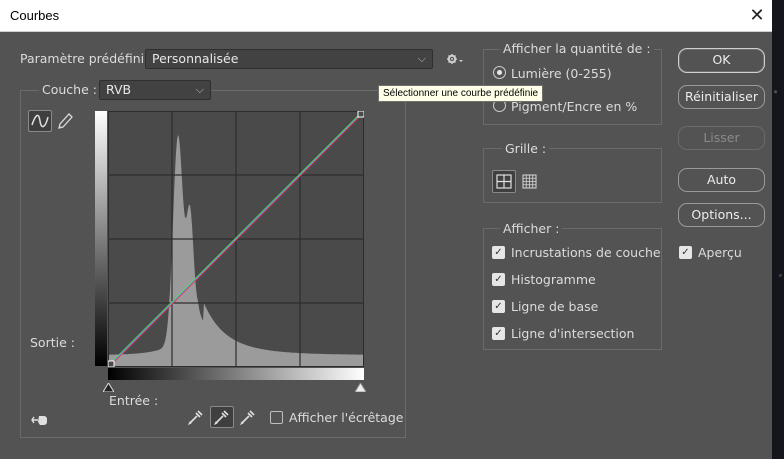  What do you see at coordinates (276, 417) in the screenshot?
I see `clipping-checkbox` at bounding box center [276, 417].